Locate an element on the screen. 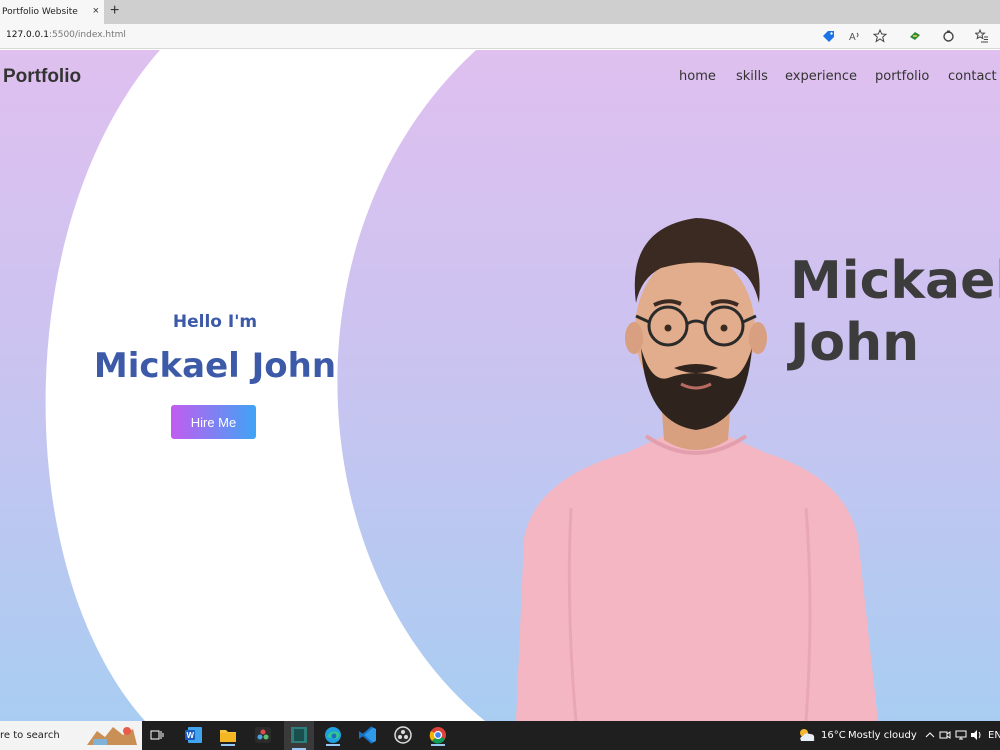 This screenshot has height=750, width=1000. word-app-icon: W is located at coordinates (194, 735).